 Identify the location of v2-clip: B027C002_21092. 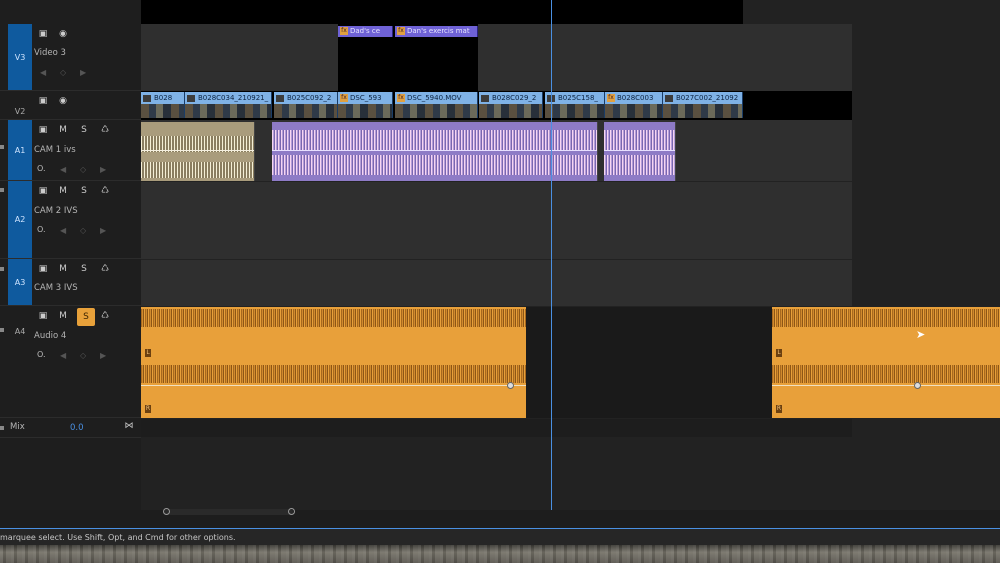
(703, 105).